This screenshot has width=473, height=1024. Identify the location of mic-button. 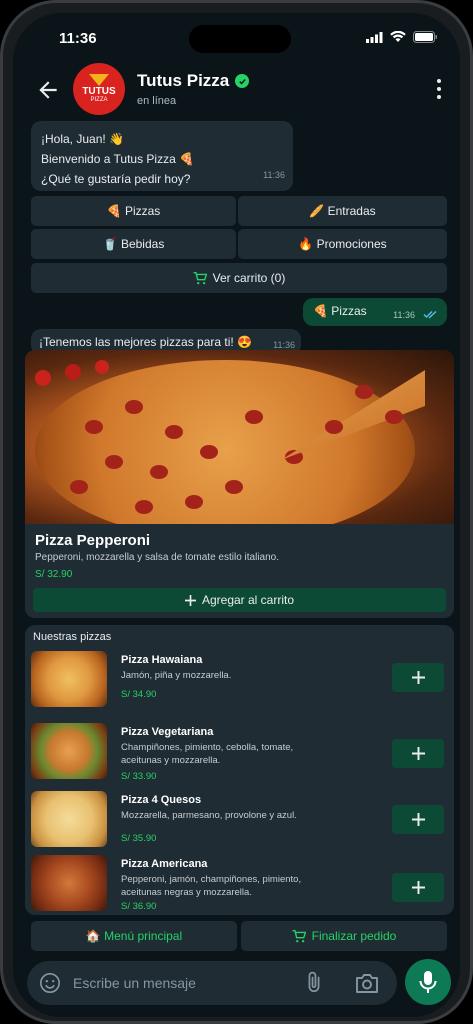
(428, 982).